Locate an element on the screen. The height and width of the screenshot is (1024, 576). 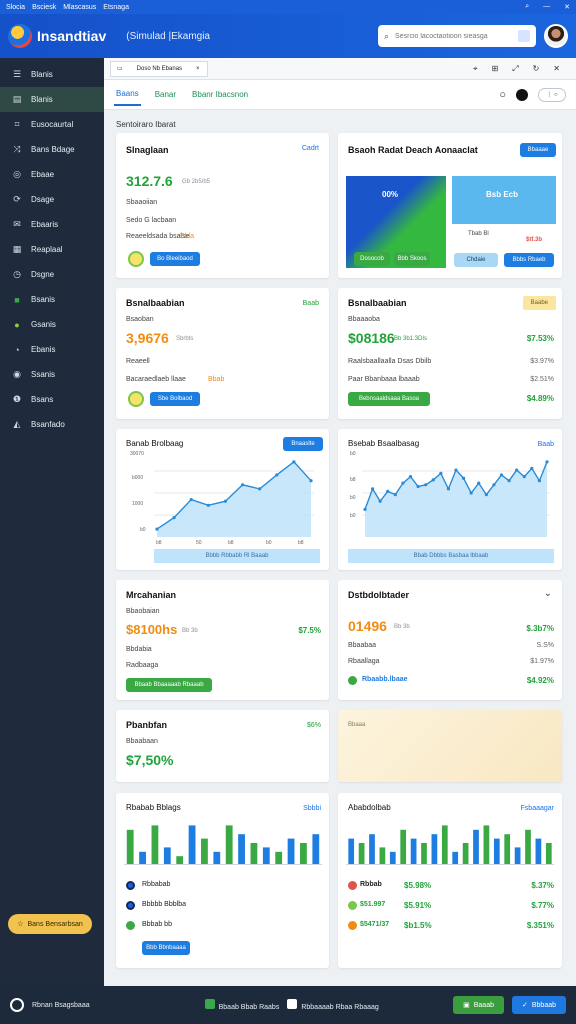
list-icon: ☰ is located at coordinates (17, 74).